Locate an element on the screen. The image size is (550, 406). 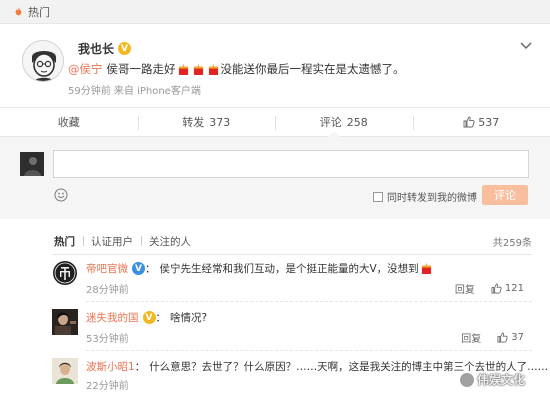
post-text-rest: 没能送你最后一程实在是太遗憾了。 is located at coordinates (312, 69).